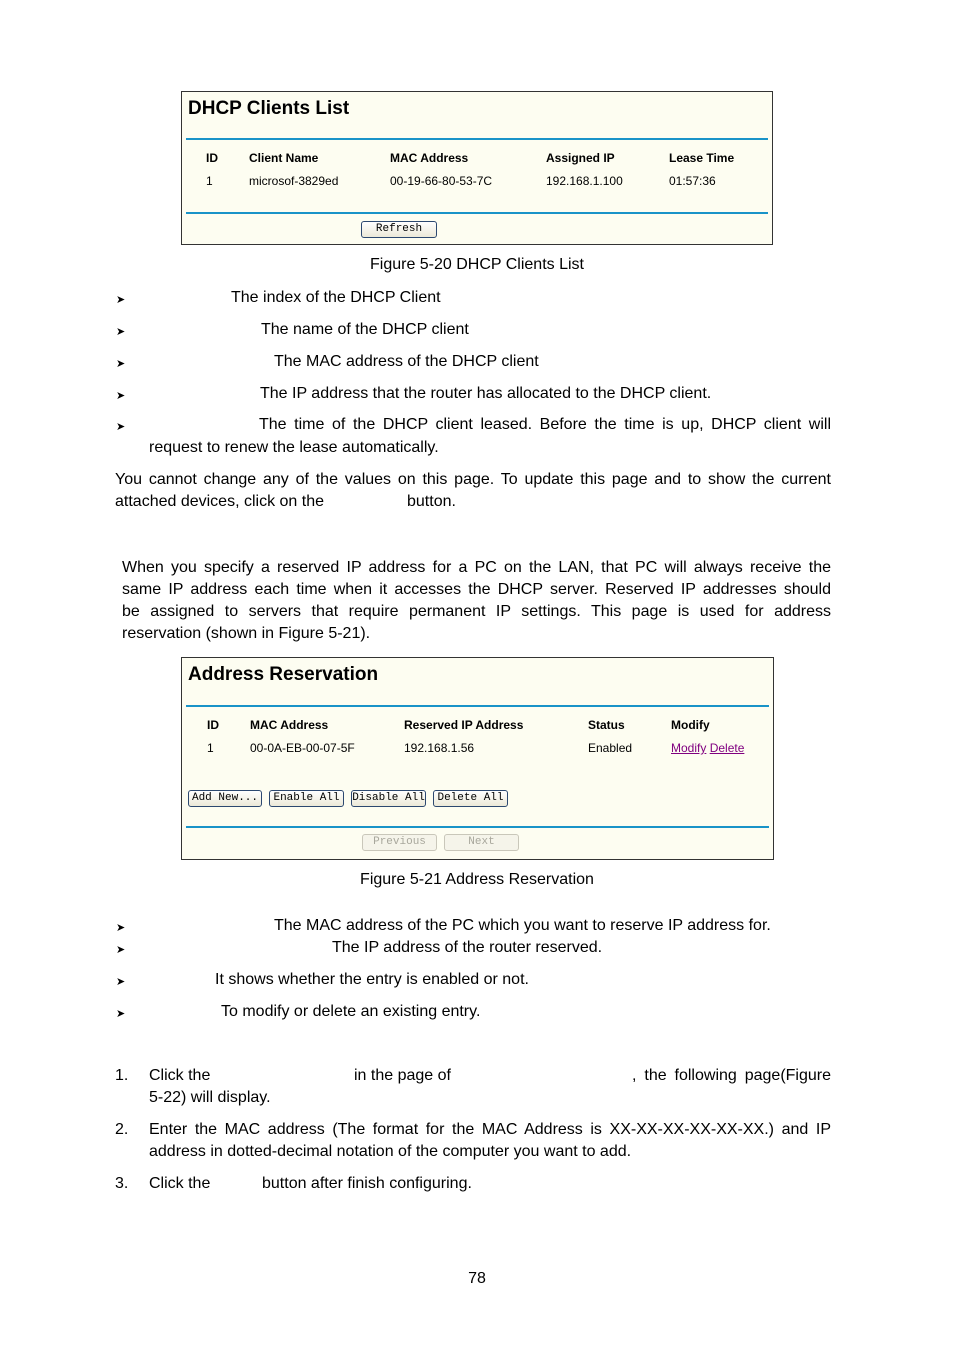 Image resolution: width=954 pixels, height=1350 pixels. Describe the element at coordinates (122, 1129) in the screenshot. I see `step-number: 2.` at that location.